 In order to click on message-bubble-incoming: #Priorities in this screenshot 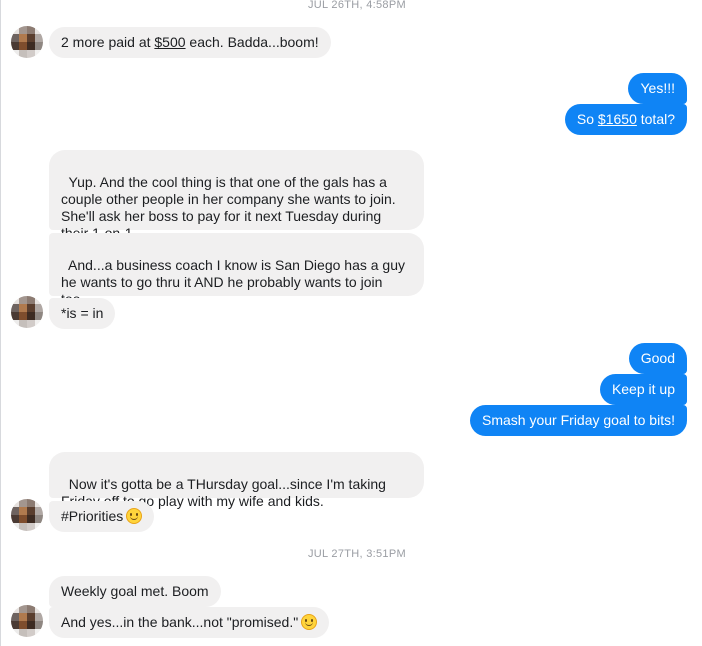, I will do `click(102, 516)`.